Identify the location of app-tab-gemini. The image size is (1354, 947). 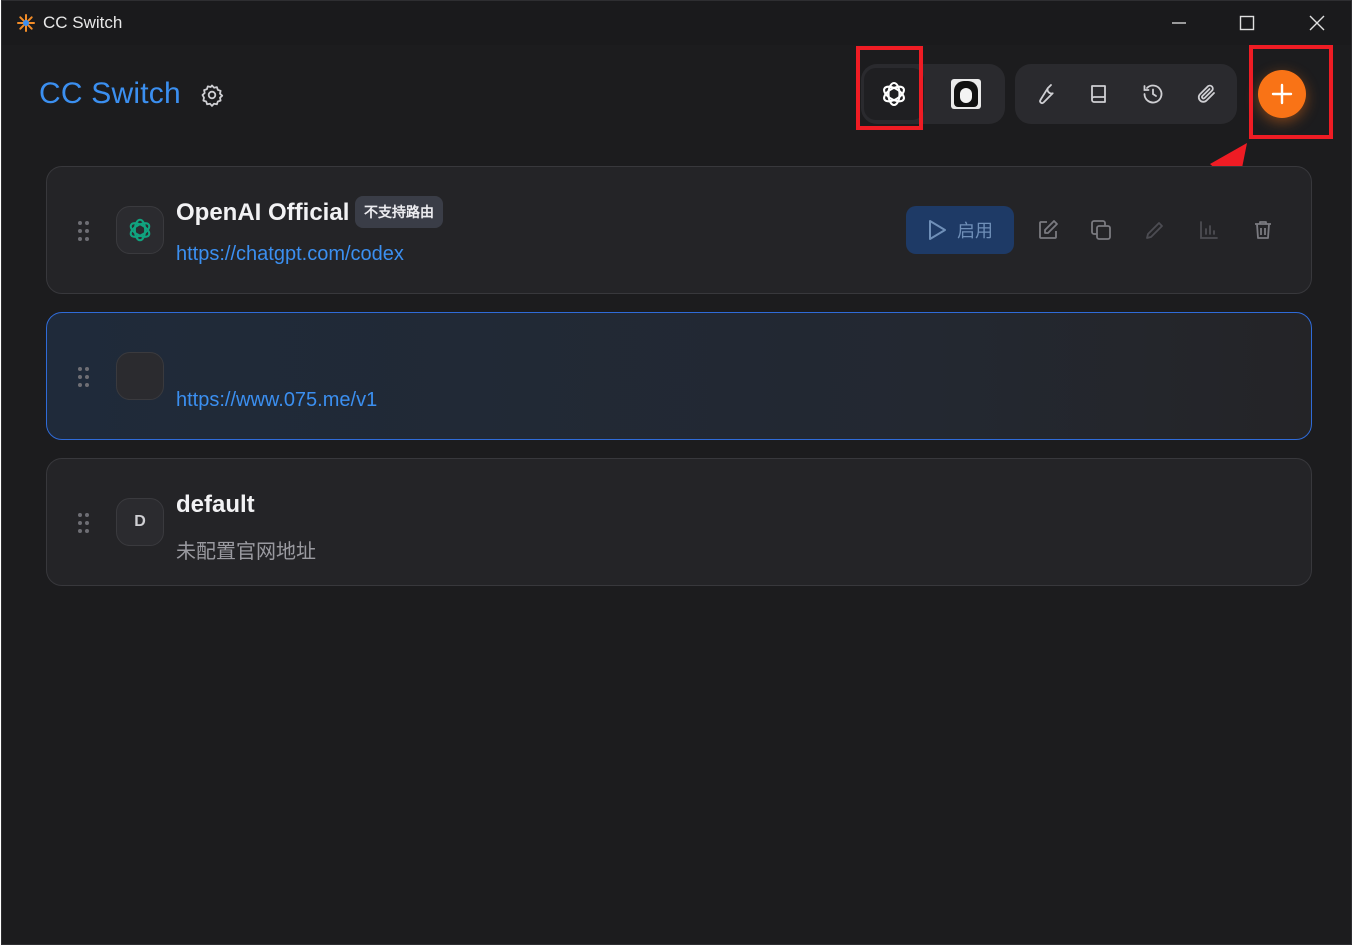
(966, 94).